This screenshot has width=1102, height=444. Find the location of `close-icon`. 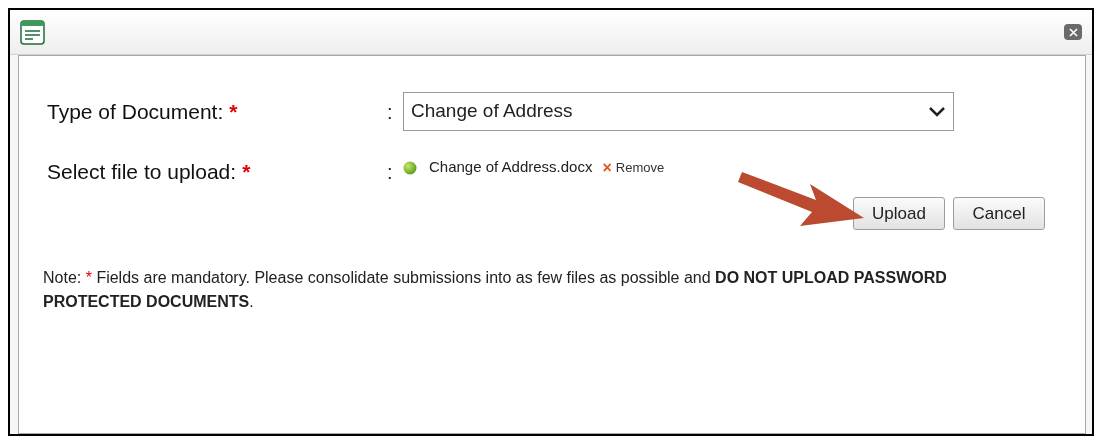

close-icon is located at coordinates (1073, 32).